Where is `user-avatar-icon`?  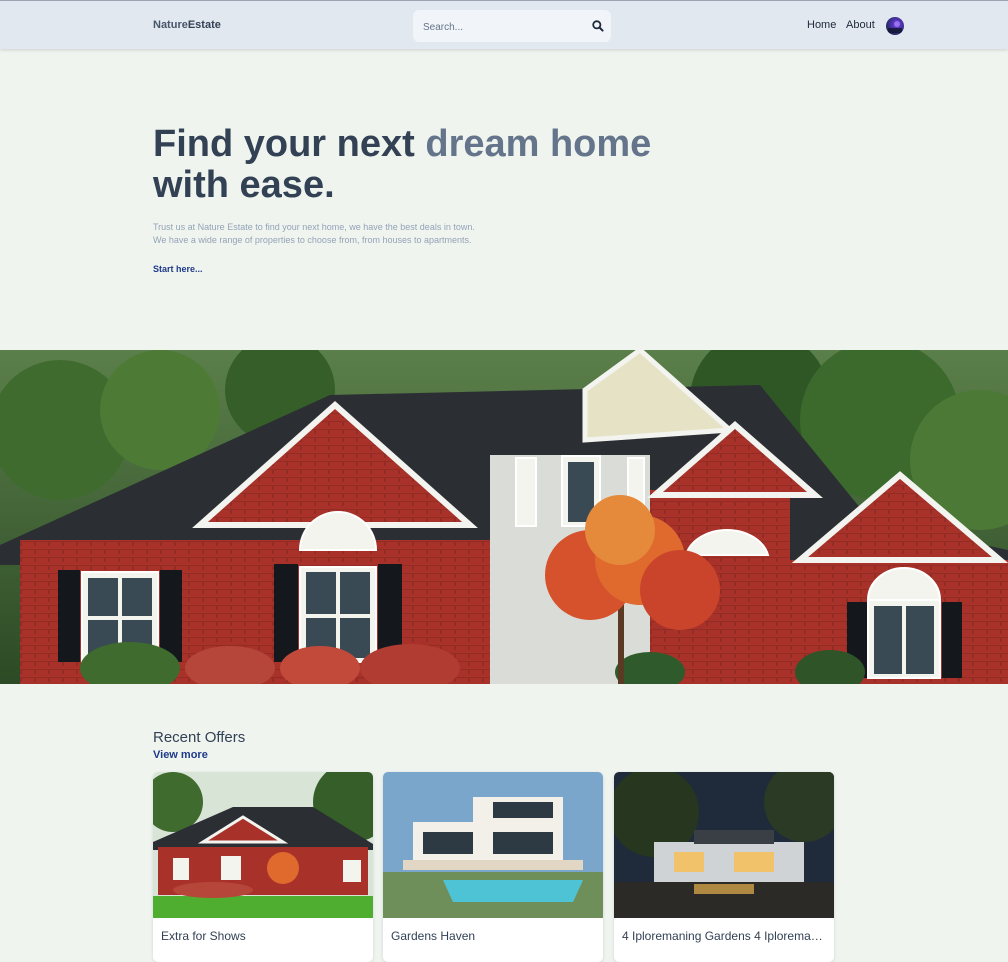 user-avatar-icon is located at coordinates (895, 26).